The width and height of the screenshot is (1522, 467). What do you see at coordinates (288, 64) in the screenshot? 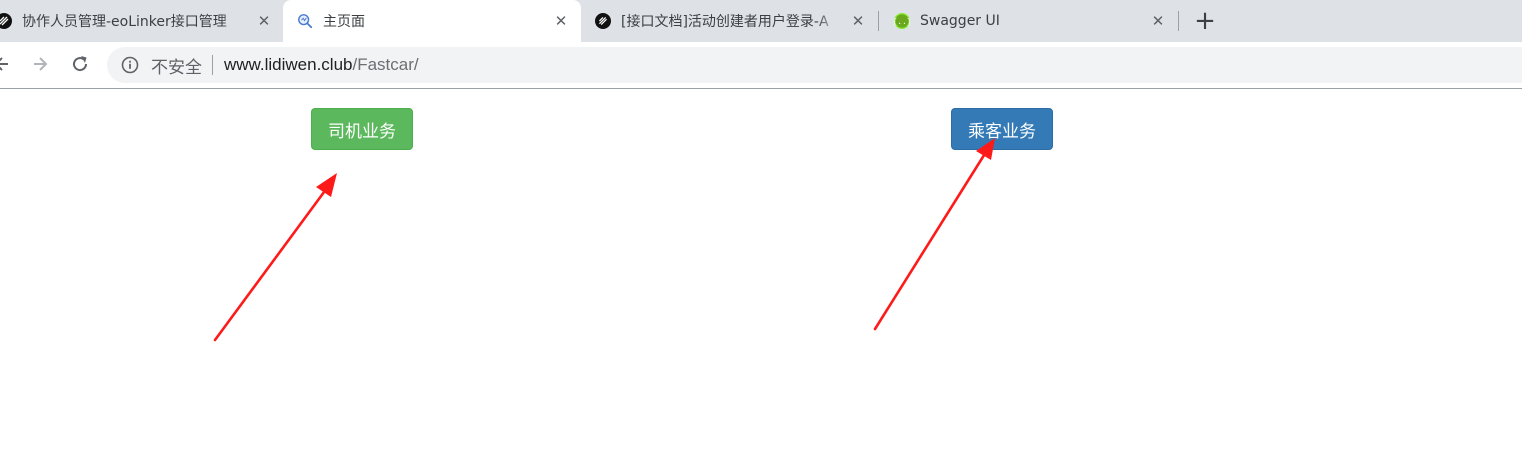
I see `url-host: www.lidiwen.club` at bounding box center [288, 64].